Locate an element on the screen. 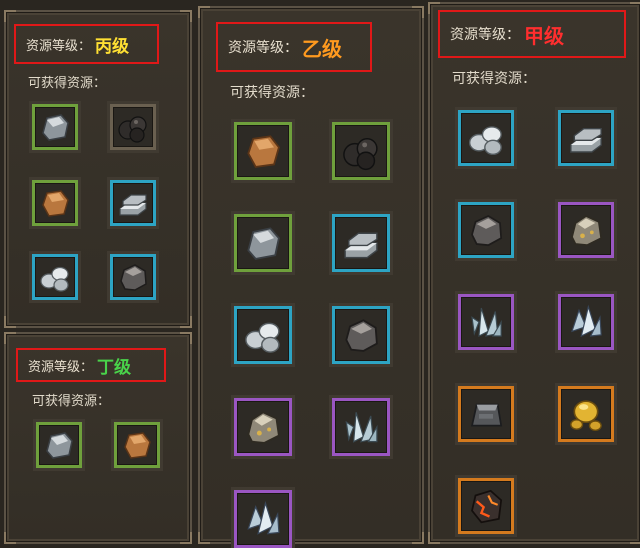 This screenshot has width=640, height=548. grade-title-box: 资源等级： 甲级 is located at coordinates (532, 34).